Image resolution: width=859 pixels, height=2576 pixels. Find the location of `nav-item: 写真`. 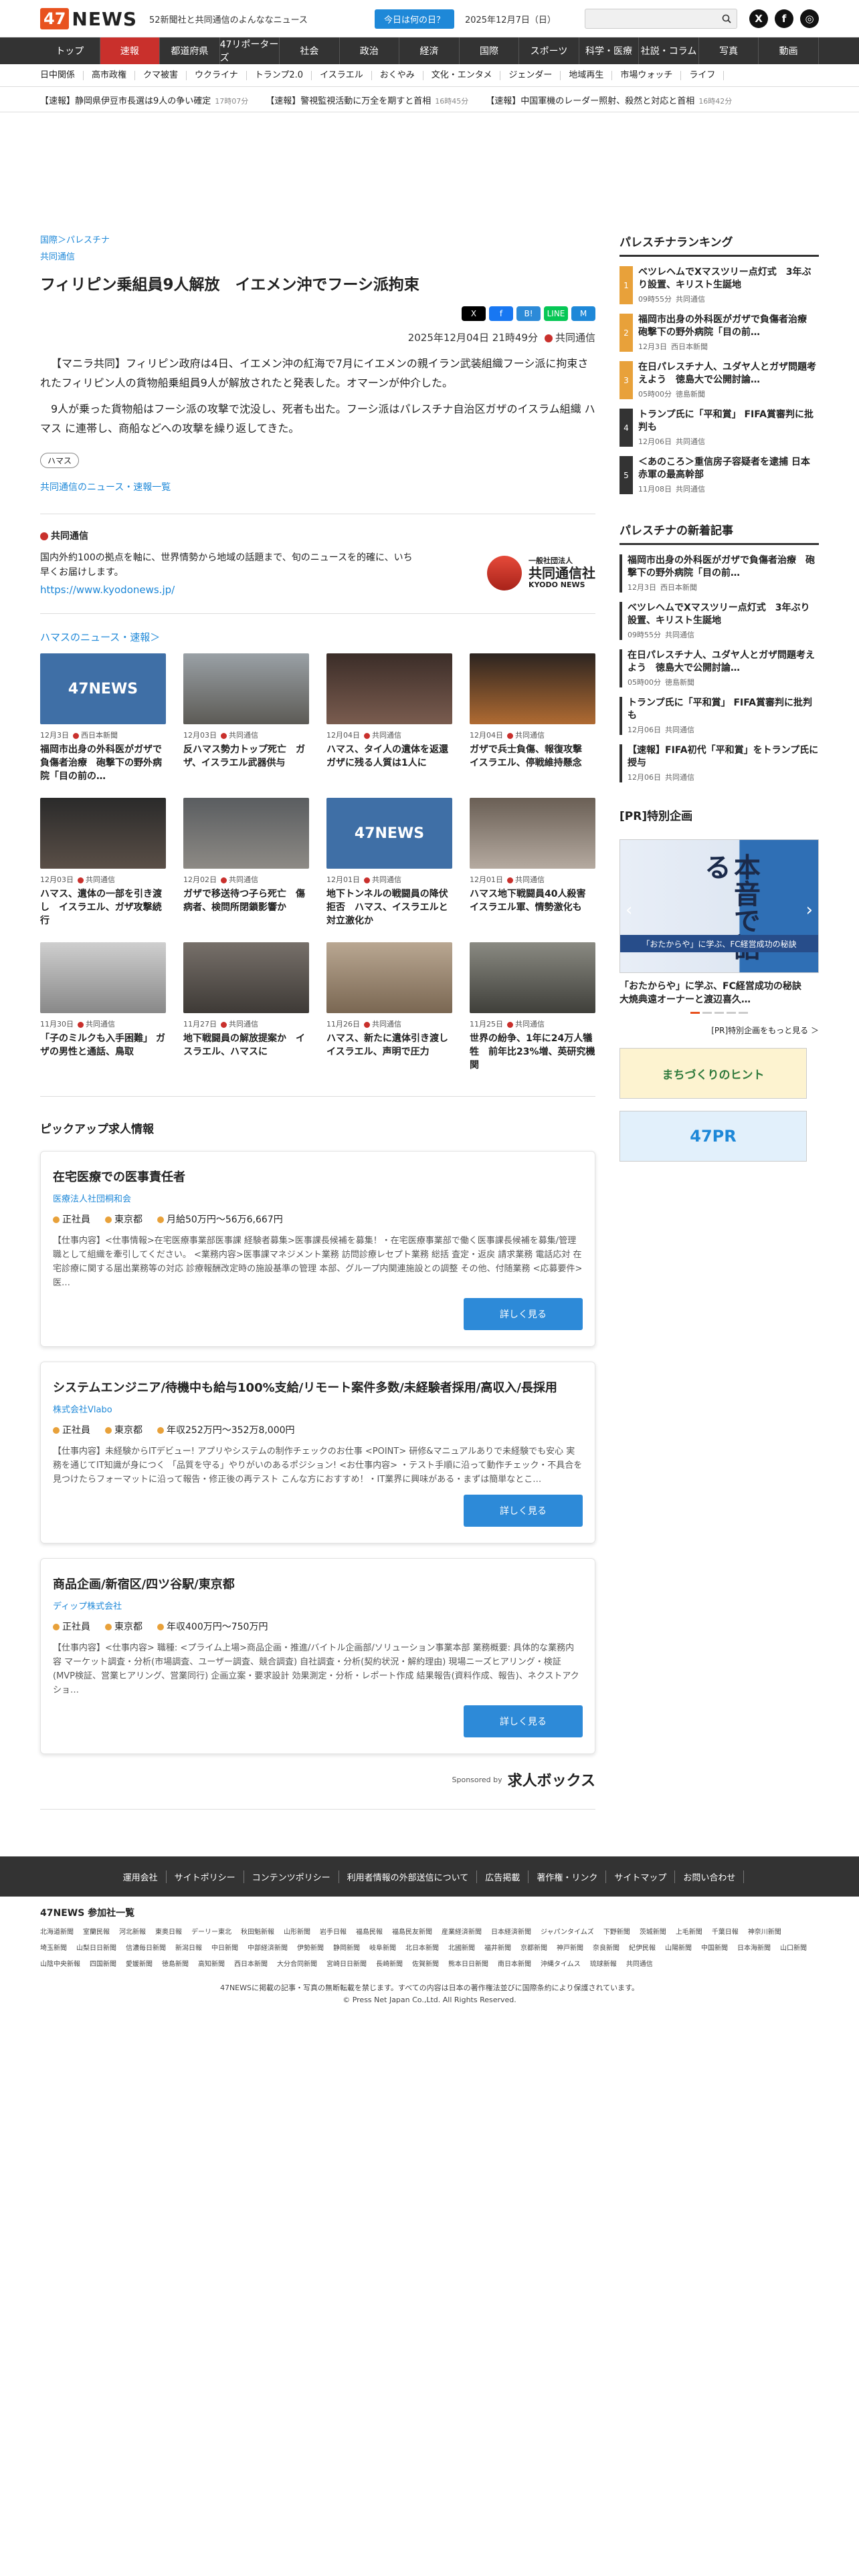

nav-item: 写真 is located at coordinates (729, 50).